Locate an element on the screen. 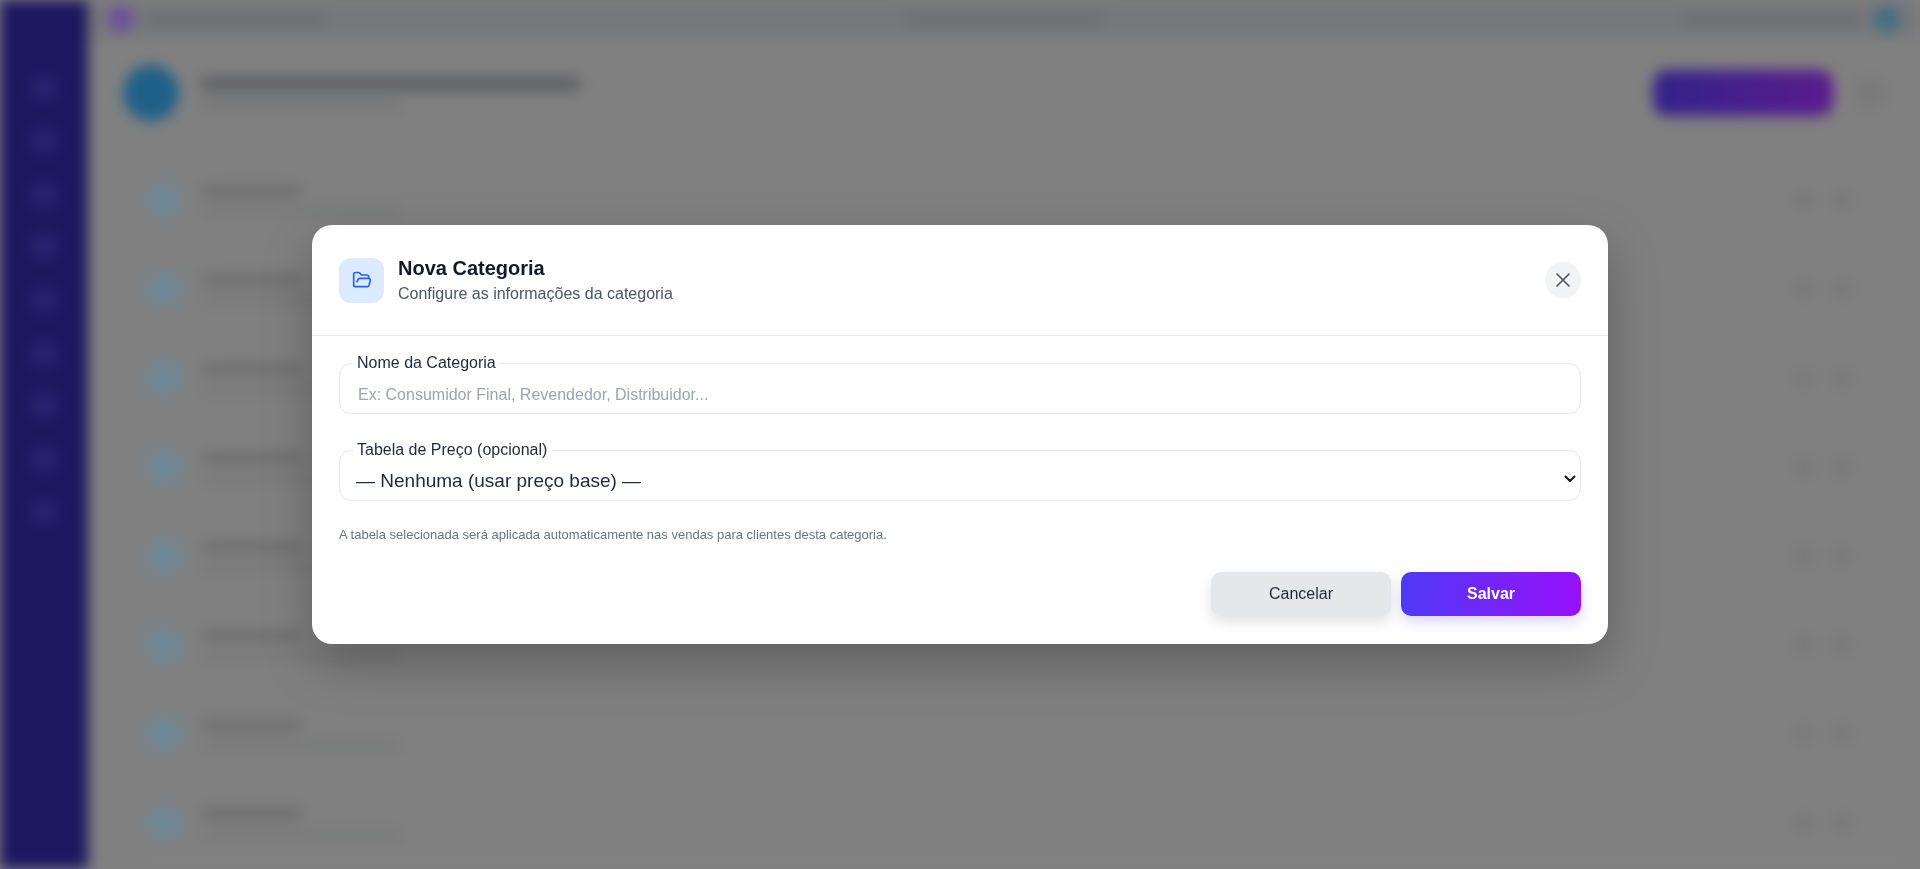 The width and height of the screenshot is (1920, 869). close-button is located at coordinates (1563, 280).